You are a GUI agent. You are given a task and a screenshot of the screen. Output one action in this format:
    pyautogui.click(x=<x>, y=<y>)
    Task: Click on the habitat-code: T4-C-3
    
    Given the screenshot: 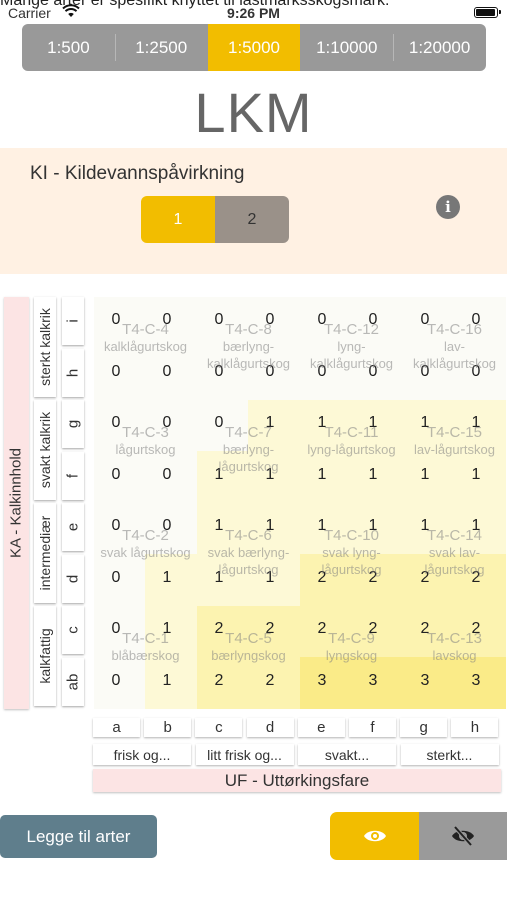 What is the action you would take?
    pyautogui.click(x=145, y=432)
    